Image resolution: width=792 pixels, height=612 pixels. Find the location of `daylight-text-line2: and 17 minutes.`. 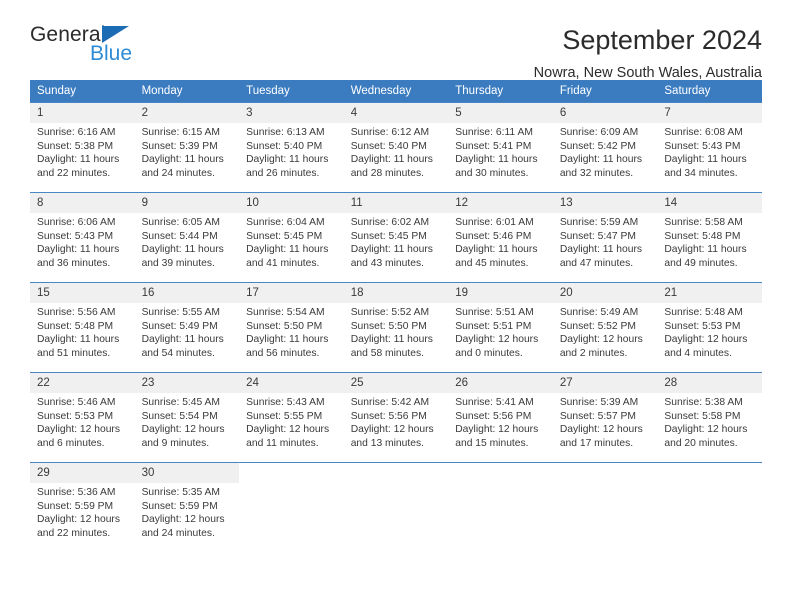

daylight-text-line2: and 17 minutes. is located at coordinates (596, 443).